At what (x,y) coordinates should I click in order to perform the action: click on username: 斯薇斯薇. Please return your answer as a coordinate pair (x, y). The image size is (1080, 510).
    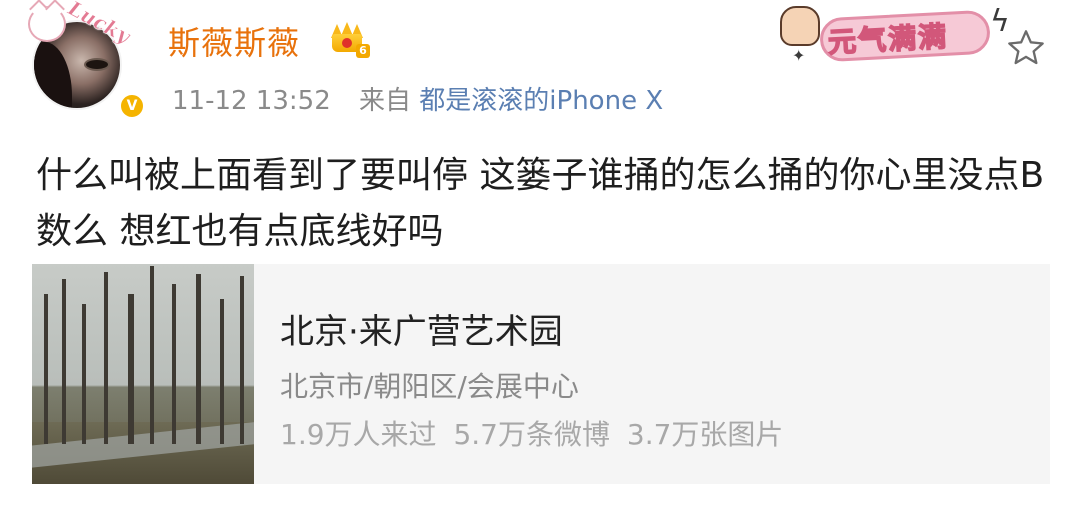
    Looking at the image, I should click on (234, 41).